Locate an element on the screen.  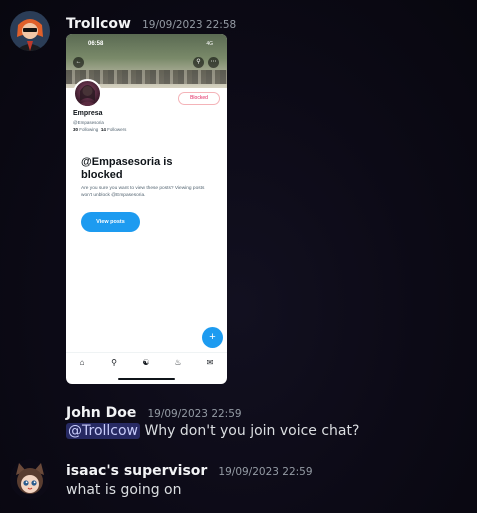
blocked-button: Blocked is located at coordinates (199, 98).